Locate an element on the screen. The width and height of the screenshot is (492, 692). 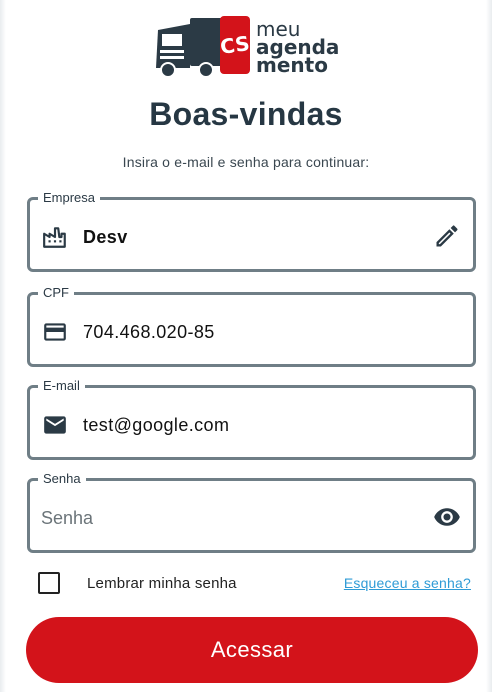
forgot-password-link: Esqueceu a senha? is located at coordinates (407, 583).